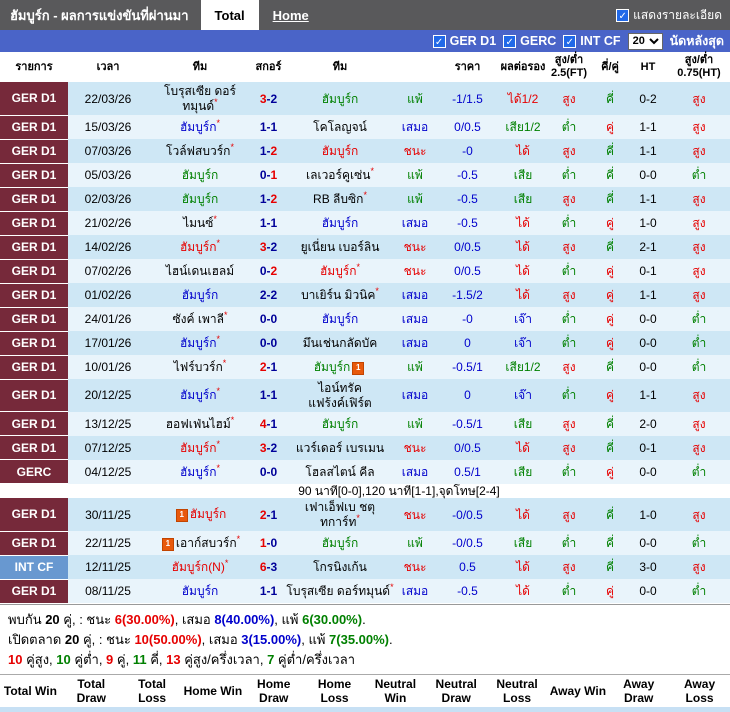  What do you see at coordinates (198, 151) in the screenshot?
I see `home-team-name: โวล์ฟสบวร์ก` at bounding box center [198, 151].